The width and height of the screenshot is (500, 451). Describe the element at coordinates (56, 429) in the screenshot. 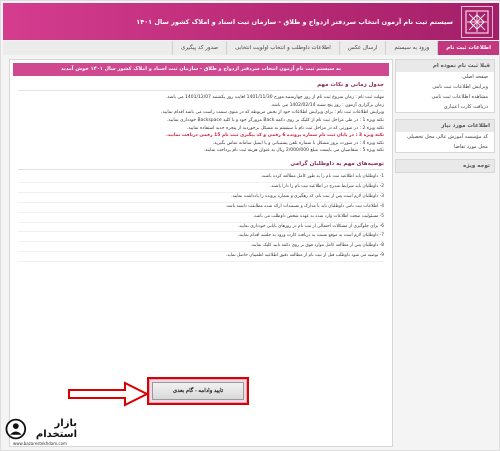

I see `watermark-text: بازار استخدام` at that location.